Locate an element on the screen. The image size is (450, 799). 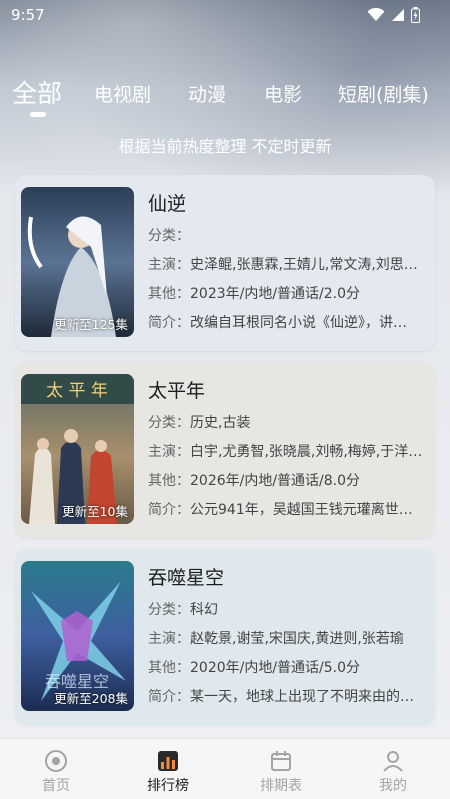
nav-profile: 我的 is located at coordinates (393, 772).